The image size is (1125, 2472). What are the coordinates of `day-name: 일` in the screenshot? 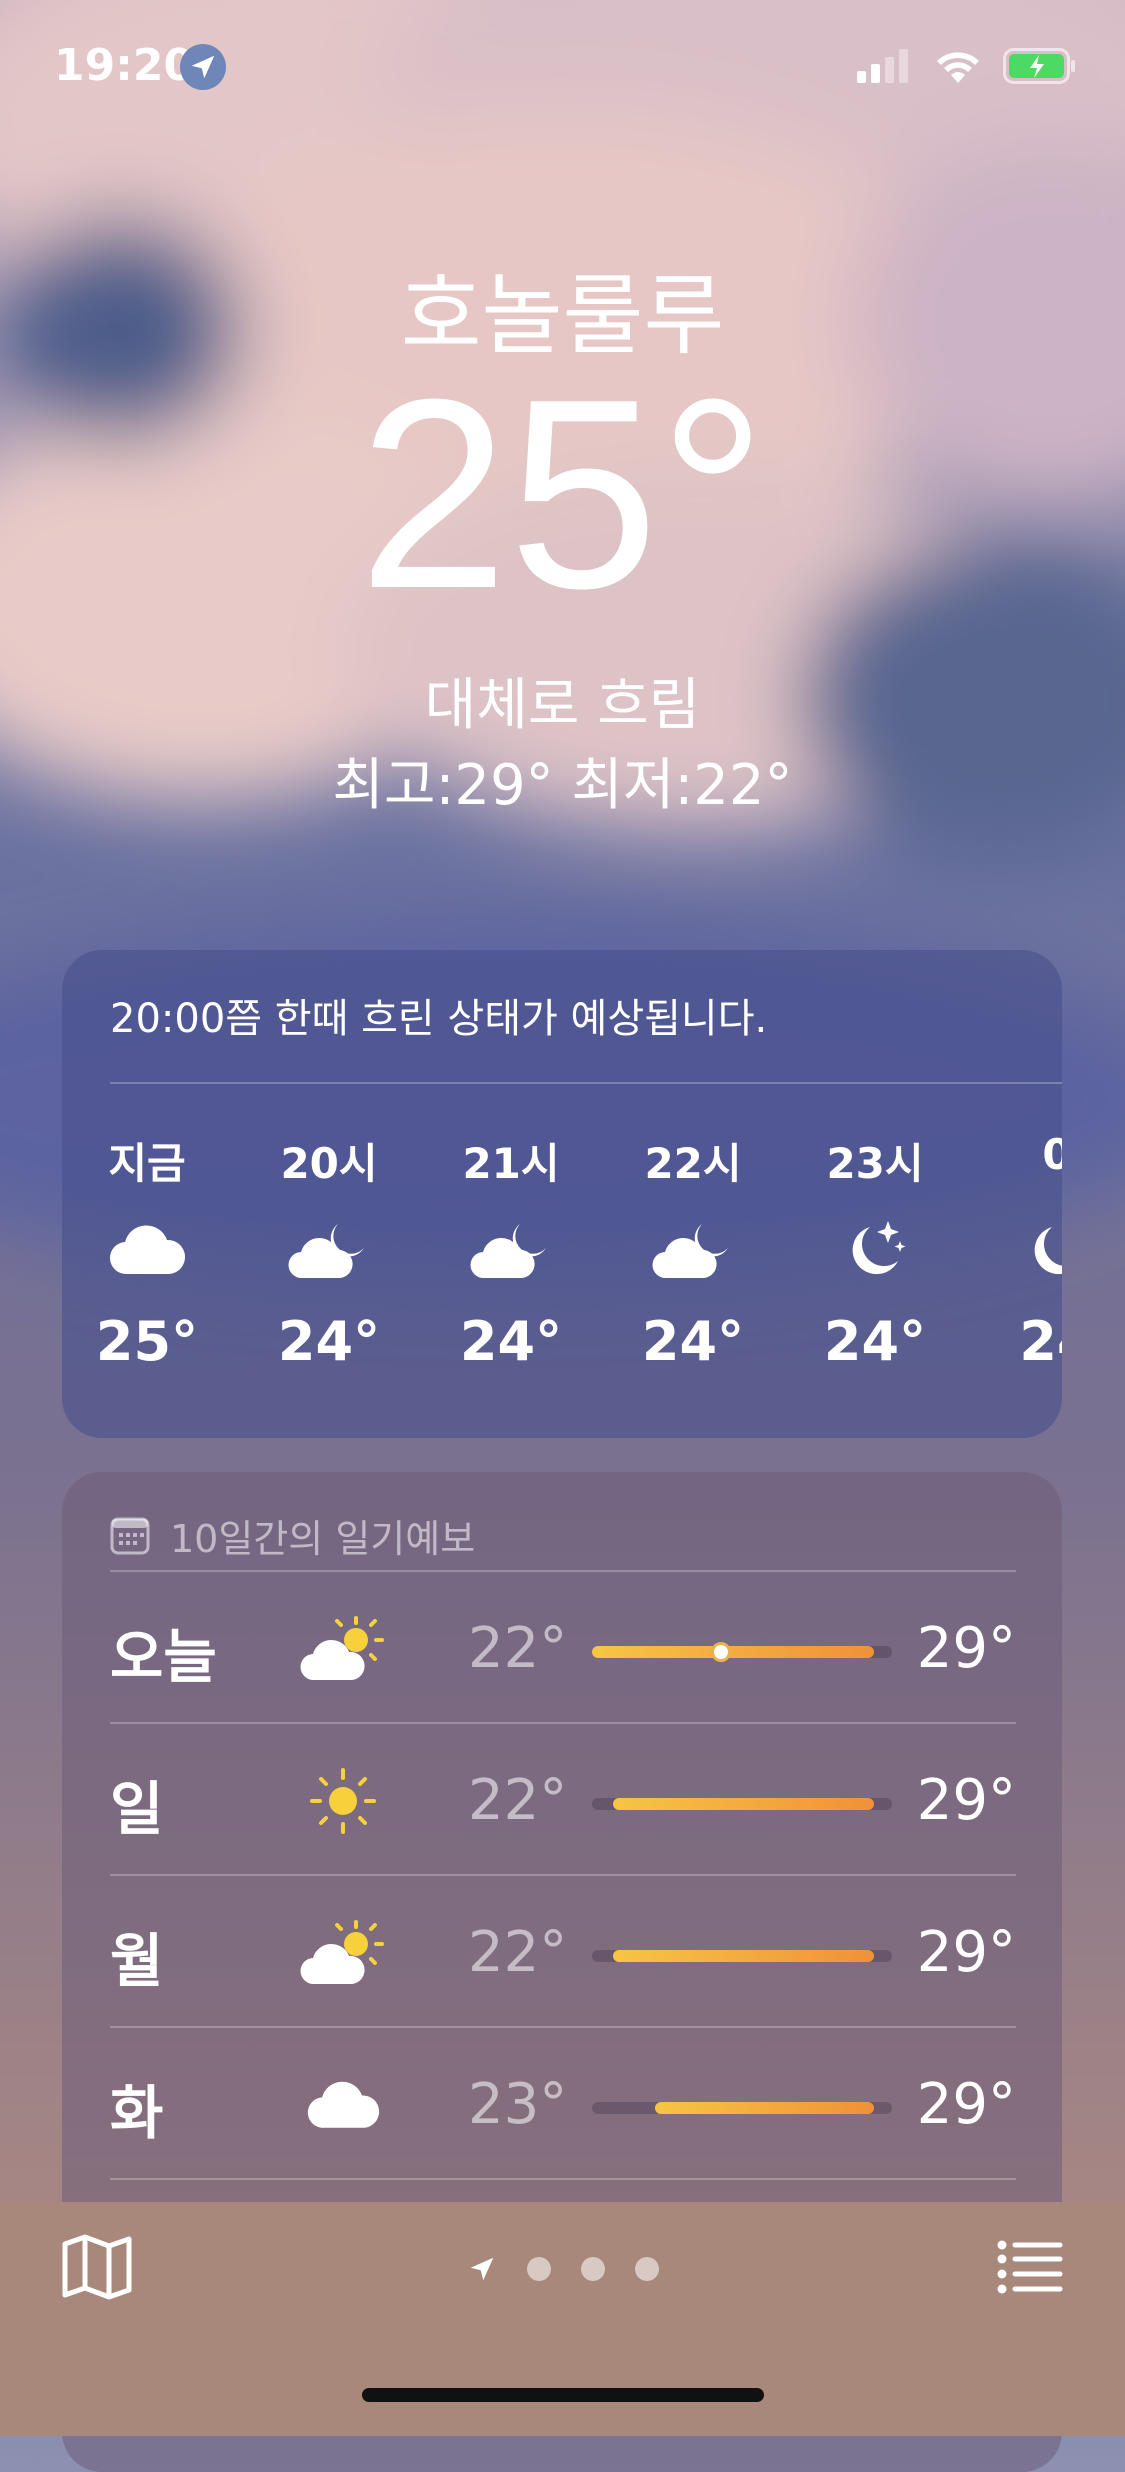 It's located at (137, 1809).